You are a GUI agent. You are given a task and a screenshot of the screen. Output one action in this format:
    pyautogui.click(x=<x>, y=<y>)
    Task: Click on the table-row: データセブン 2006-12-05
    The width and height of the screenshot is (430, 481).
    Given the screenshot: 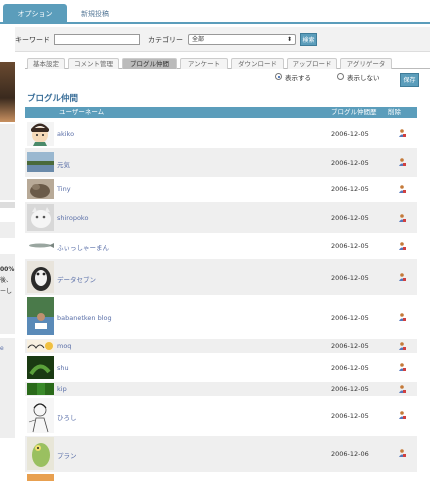 What is the action you would take?
    pyautogui.click(x=221, y=277)
    